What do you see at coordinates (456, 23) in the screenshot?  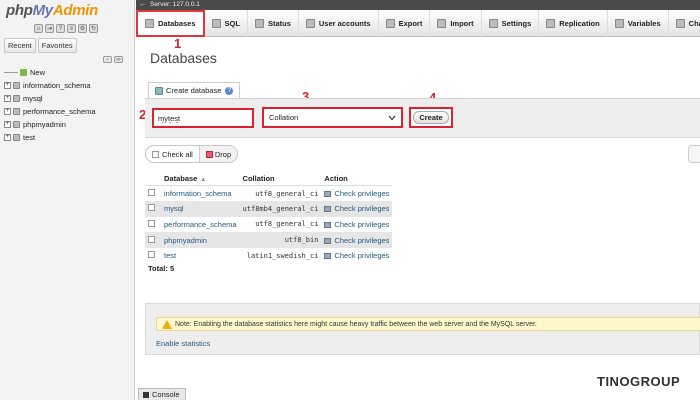 I see `tab-import: Import` at bounding box center [456, 23].